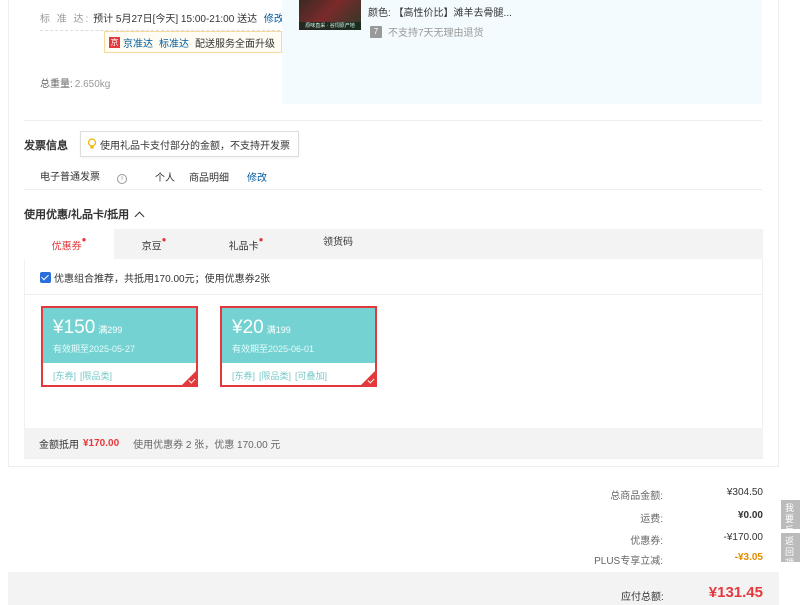 This screenshot has height=605, width=800. Describe the element at coordinates (207, 445) in the screenshot. I see `summary-desc: 使用优惠券 2 张，优惠 170.00 元` at that location.